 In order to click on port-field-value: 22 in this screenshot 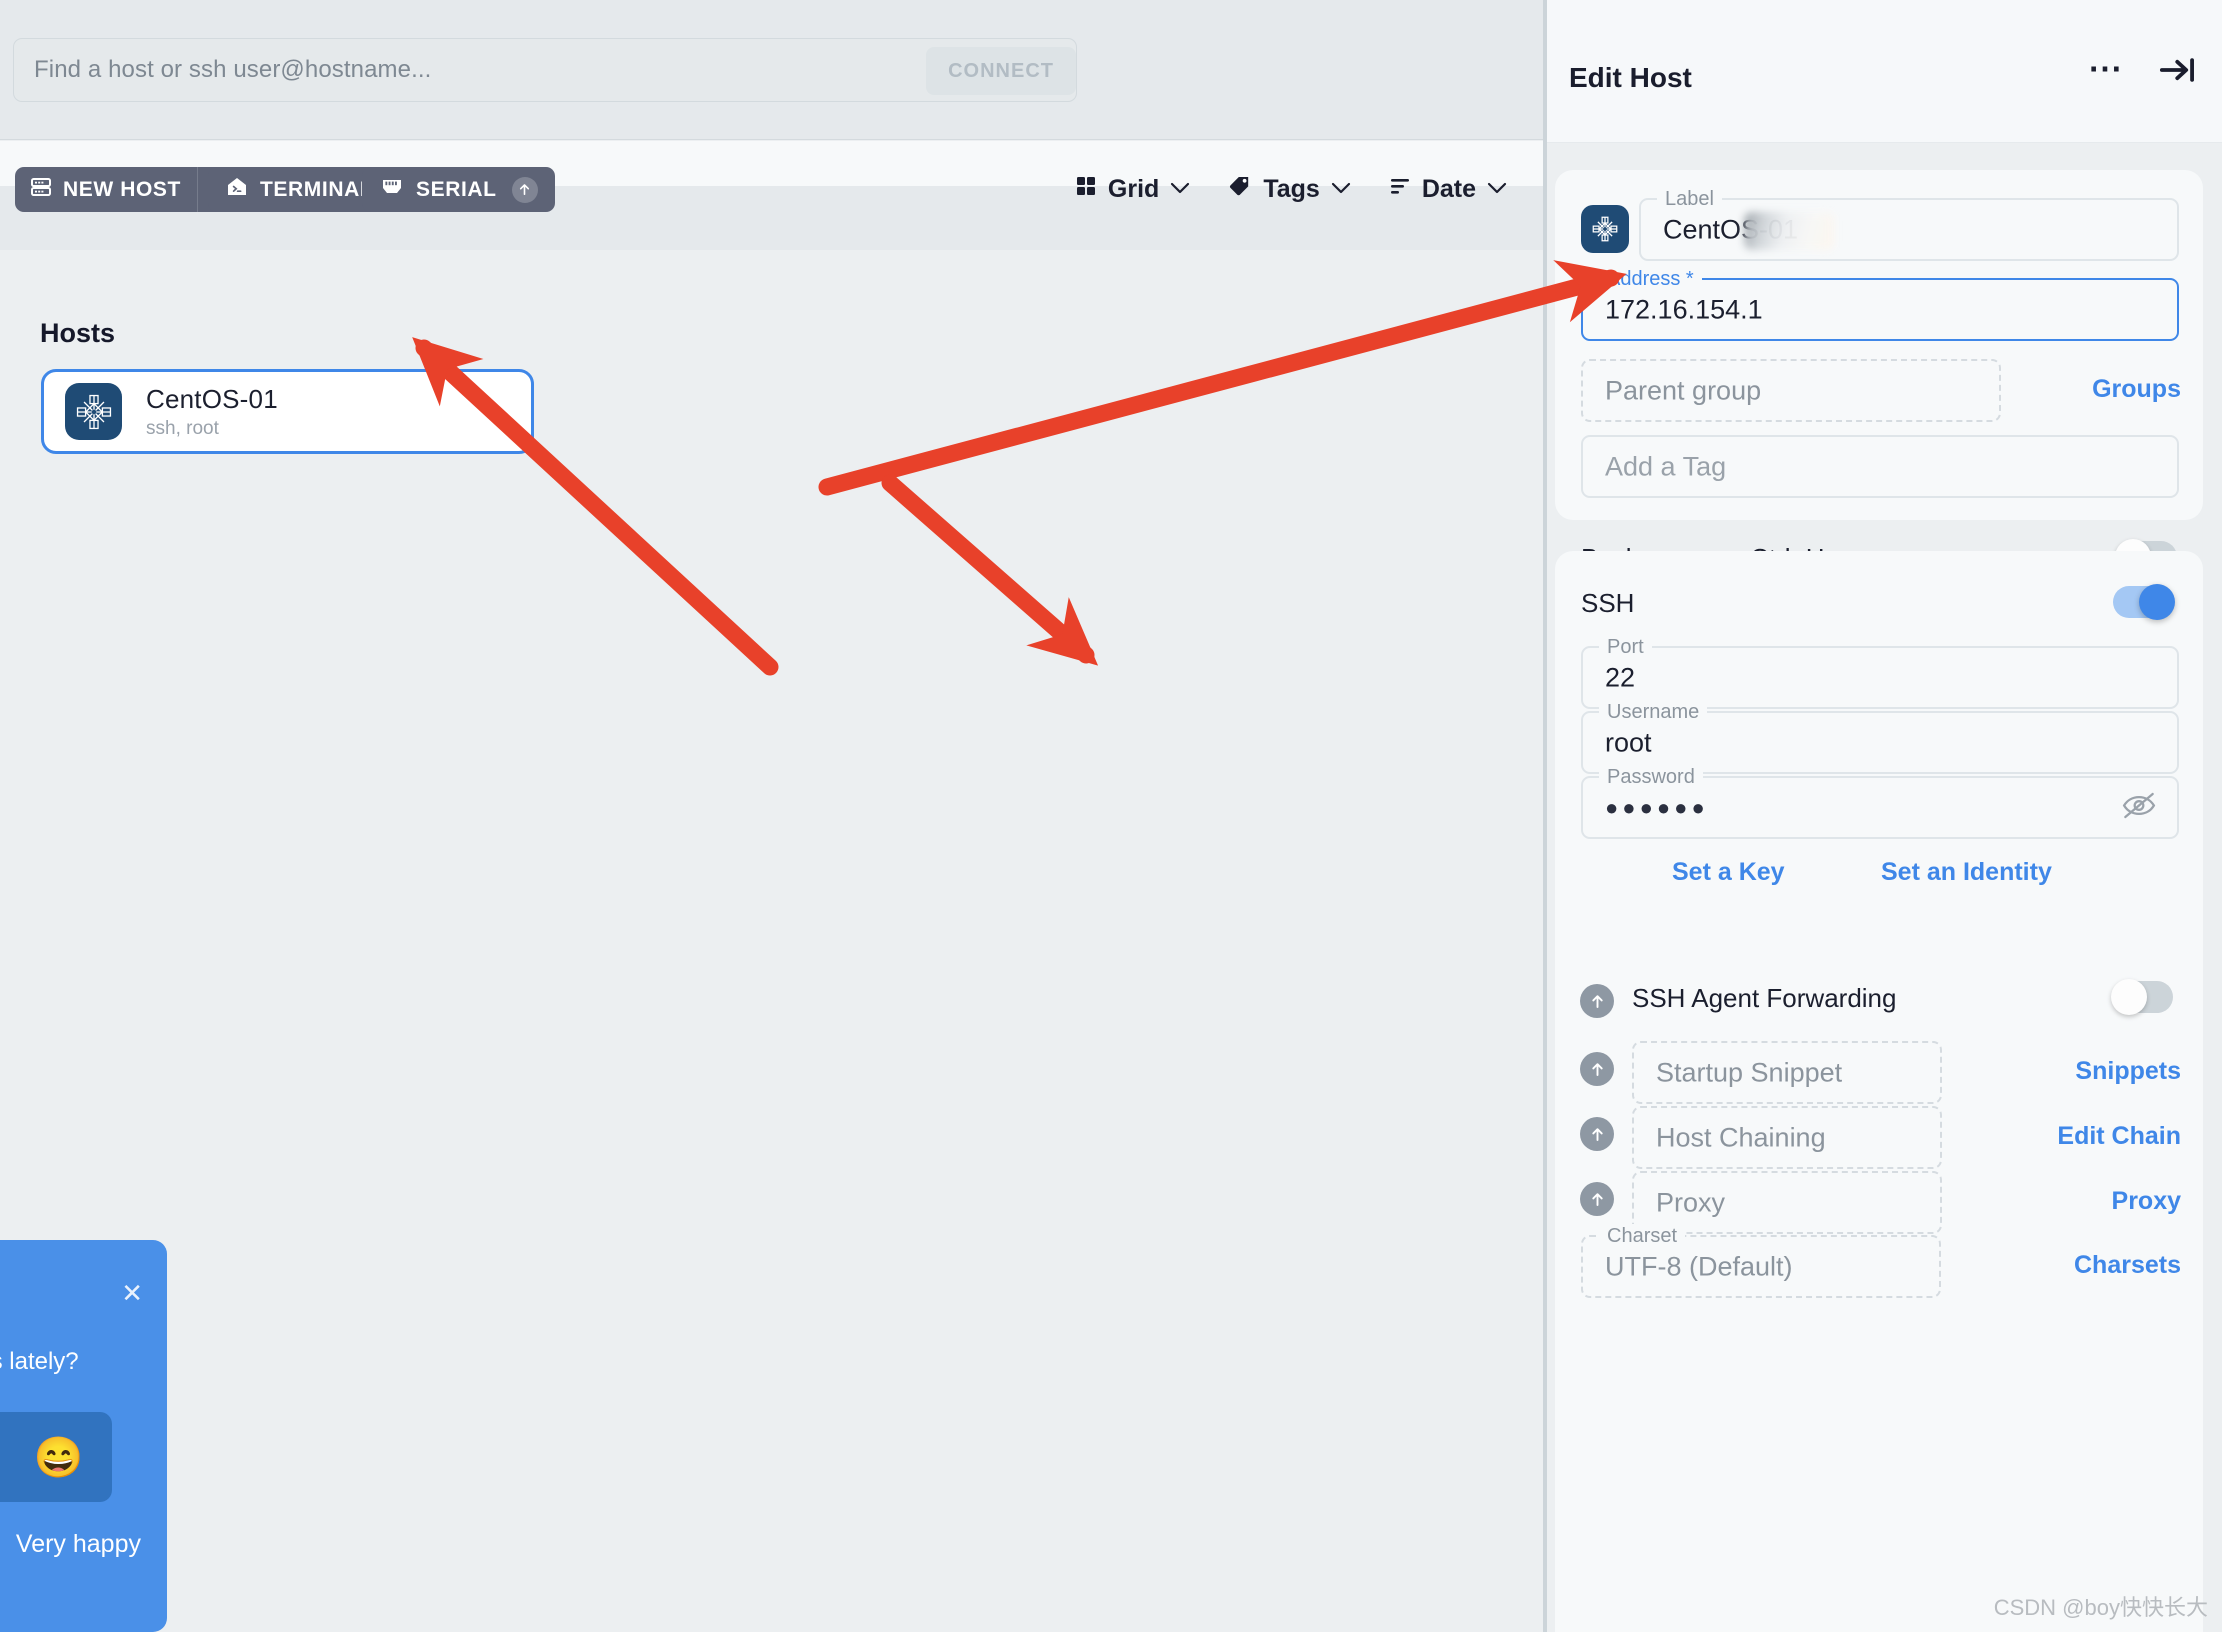, I will do `click(1620, 677)`.